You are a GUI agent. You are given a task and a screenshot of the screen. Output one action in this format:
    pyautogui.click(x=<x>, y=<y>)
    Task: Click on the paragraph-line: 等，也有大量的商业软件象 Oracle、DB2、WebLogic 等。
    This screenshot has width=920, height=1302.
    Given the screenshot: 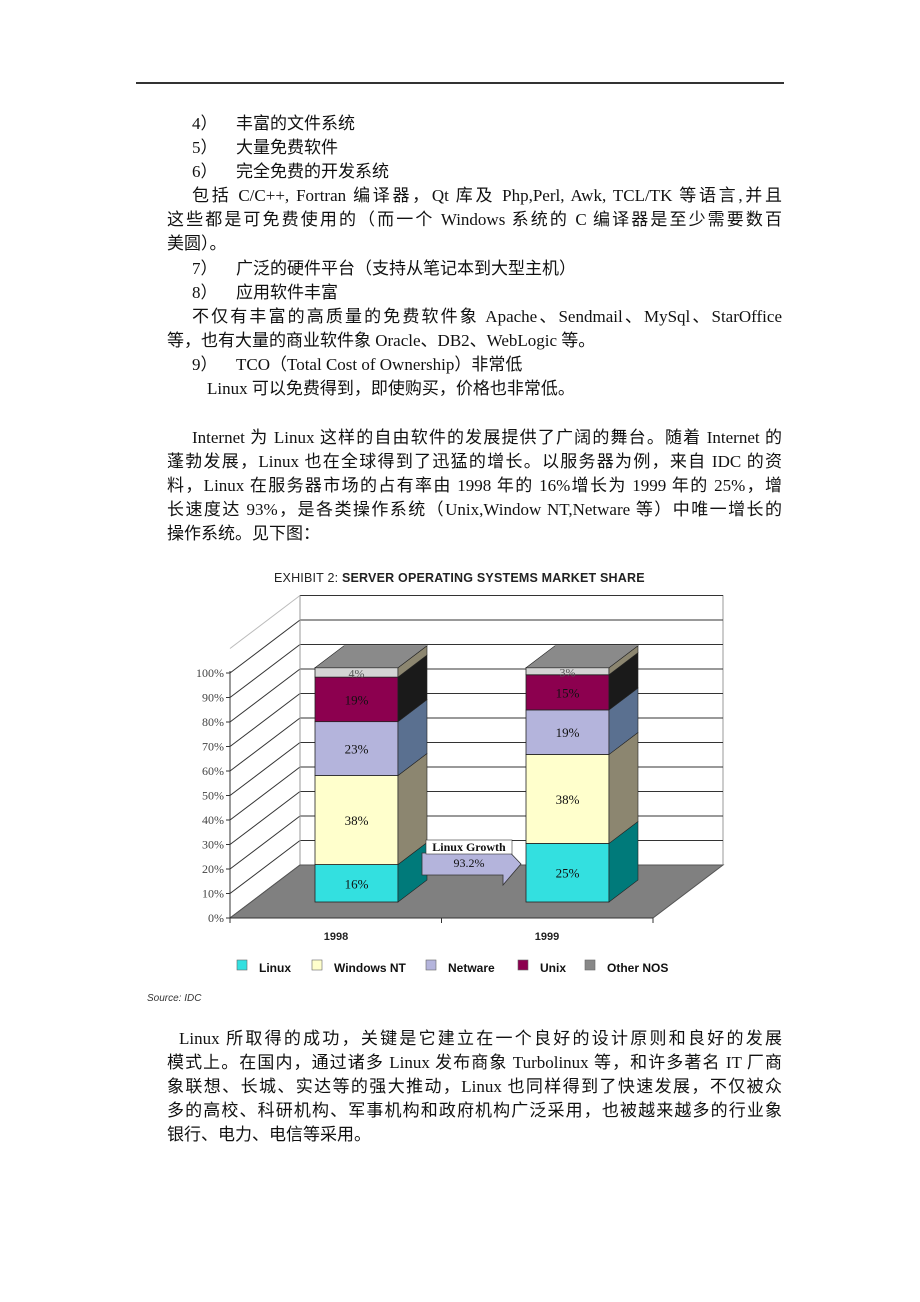 What is the action you would take?
    pyautogui.click(x=381, y=340)
    